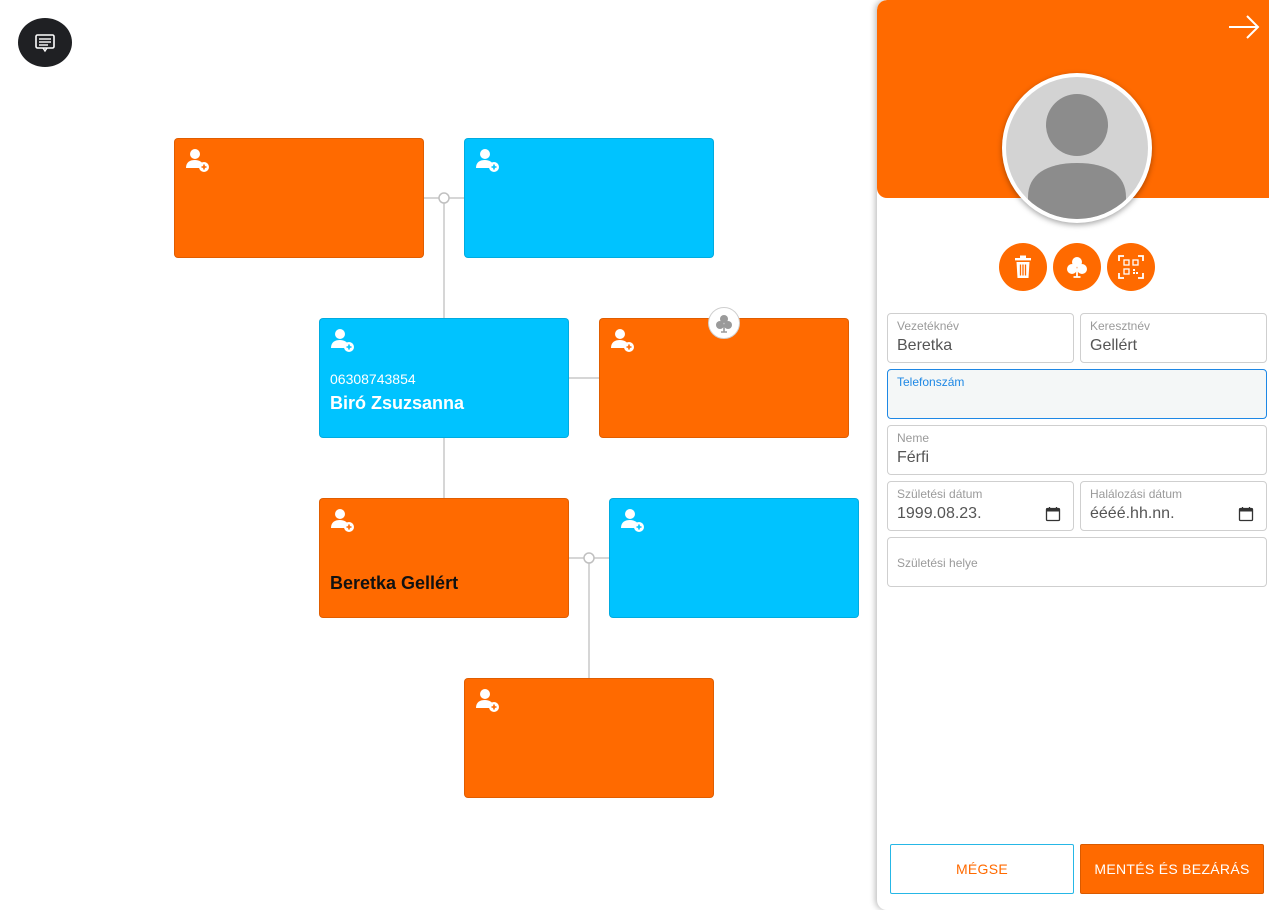 Image resolution: width=1269 pixels, height=910 pixels. Describe the element at coordinates (1136, 494) in the screenshot. I see `field-label: Halálozási dátum` at that location.